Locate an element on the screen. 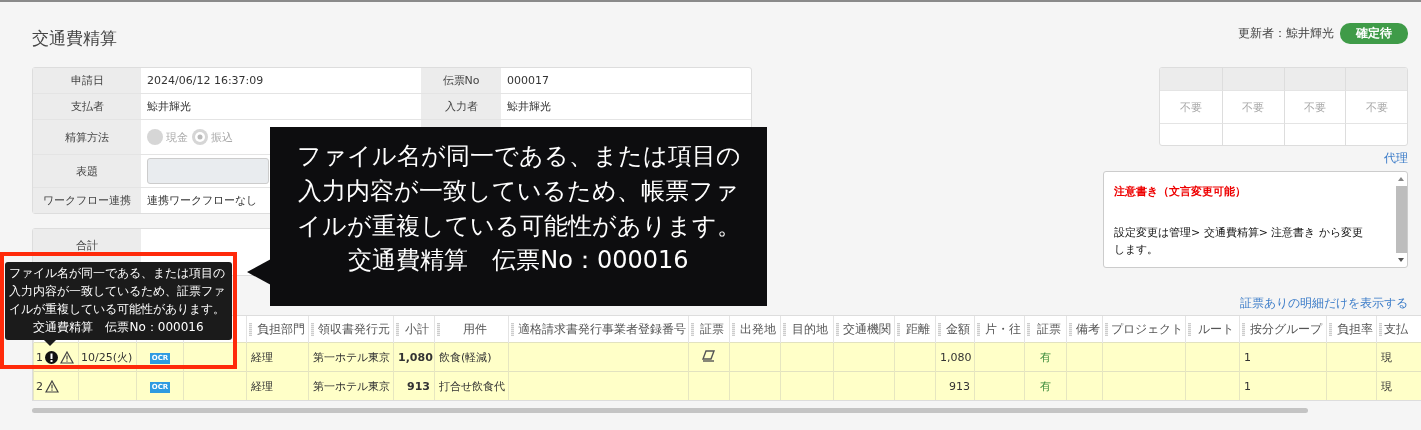  column-header: 交通機関 is located at coordinates (867, 328).